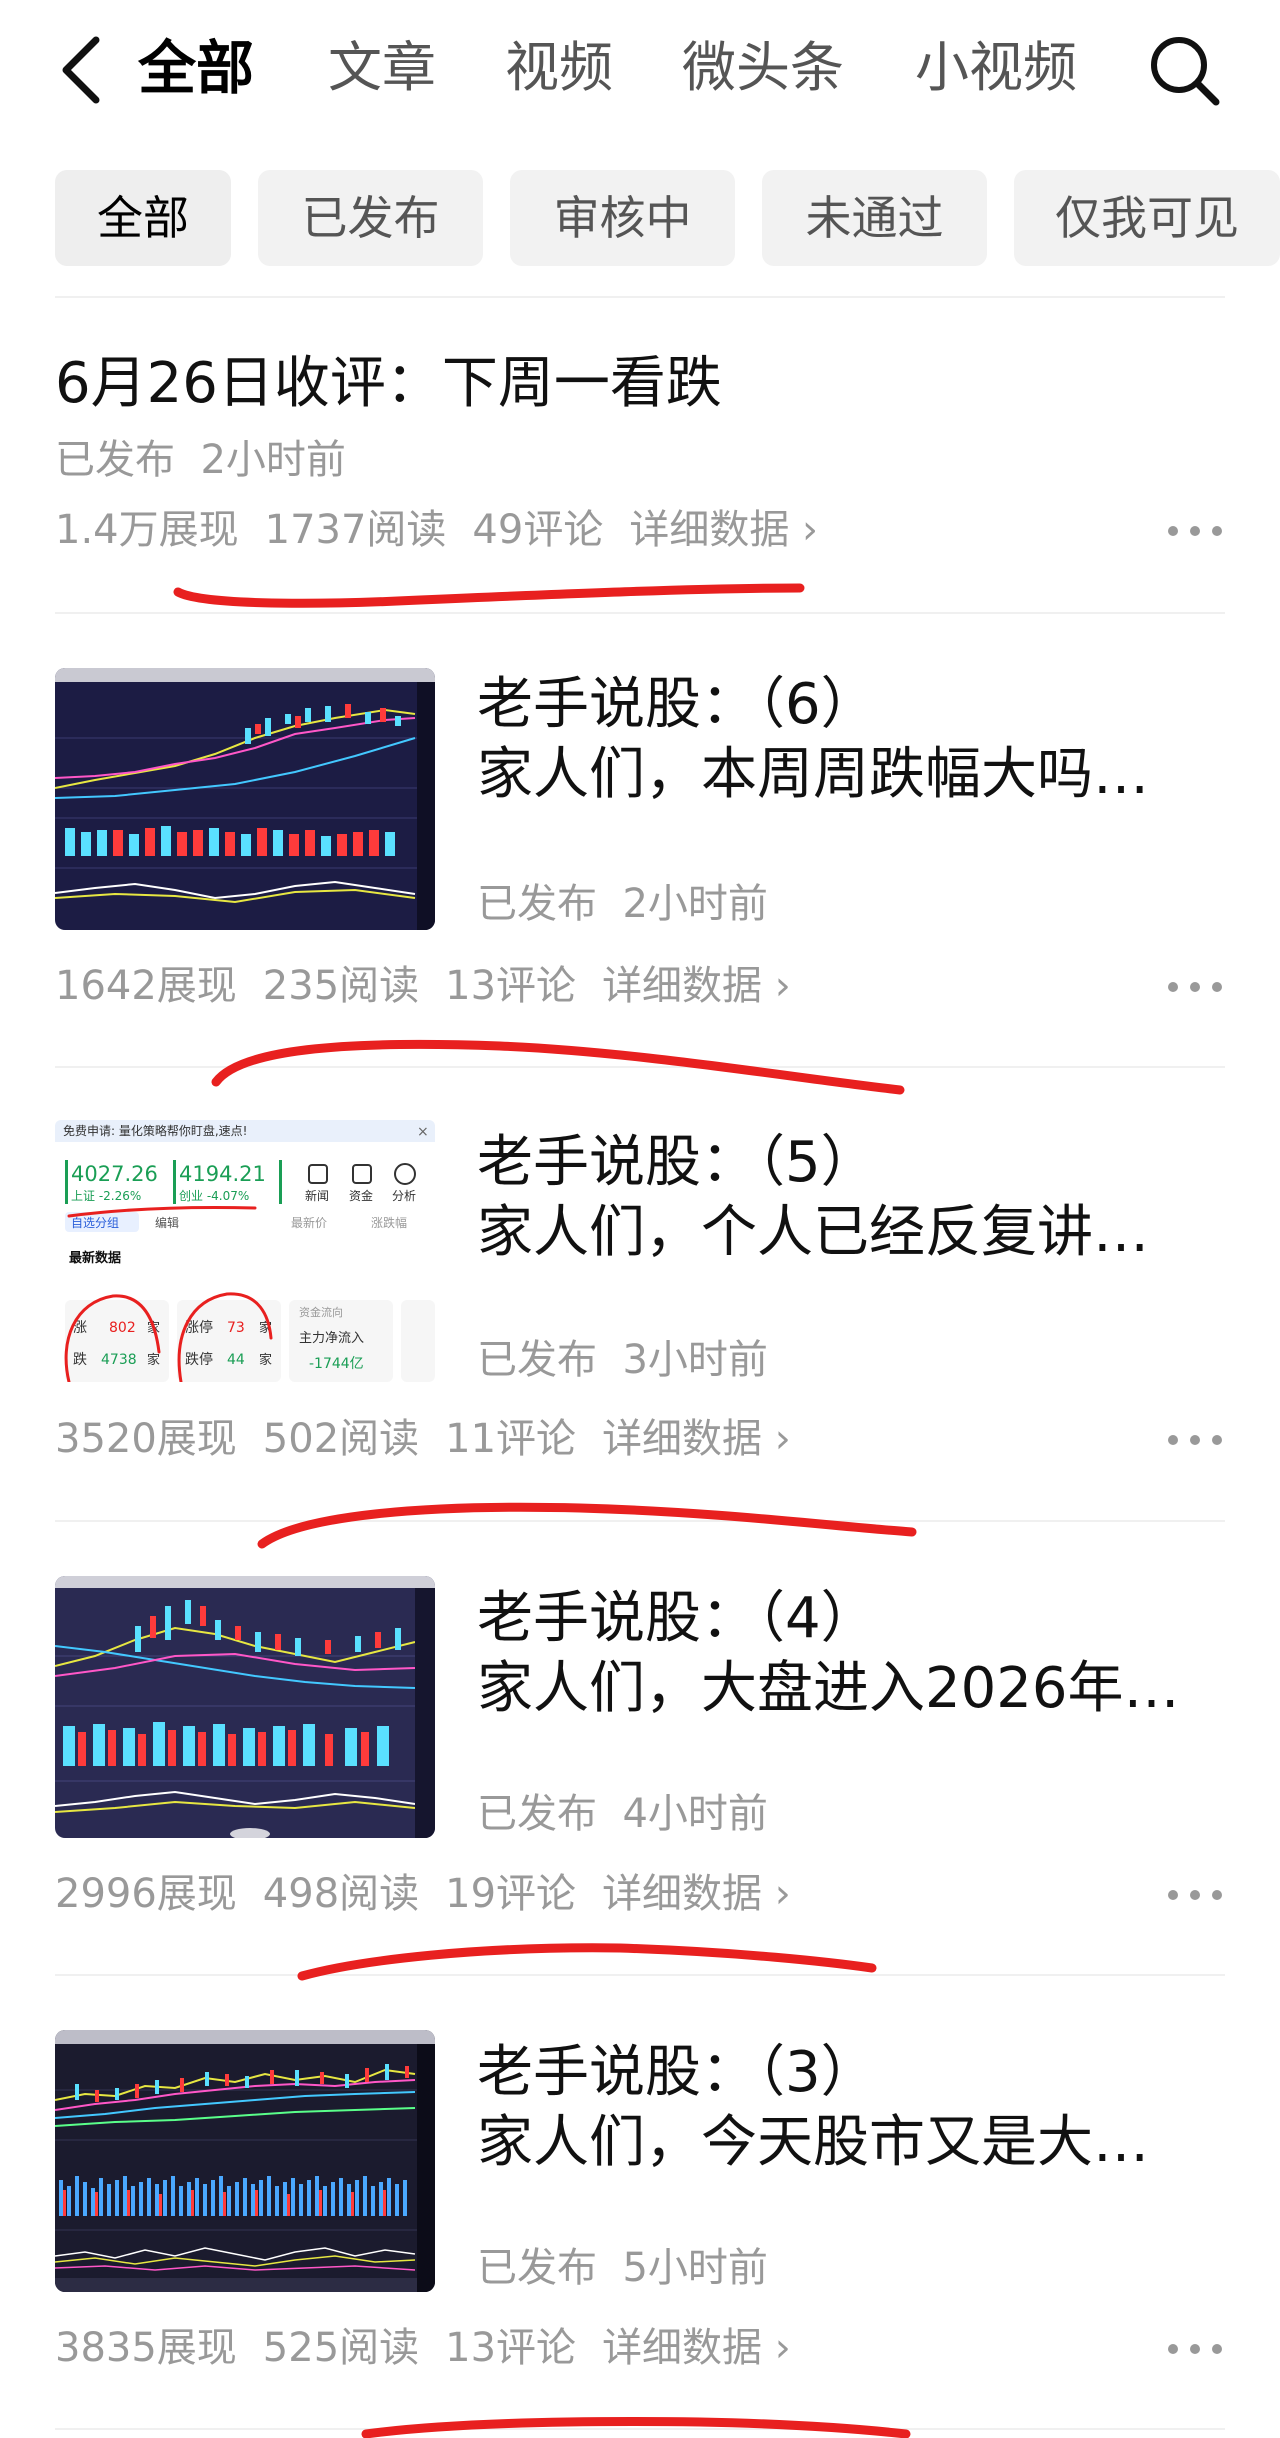 This screenshot has height=2438, width=1280. Describe the element at coordinates (382, 68) in the screenshot. I see `tab-articles: 文章` at that location.